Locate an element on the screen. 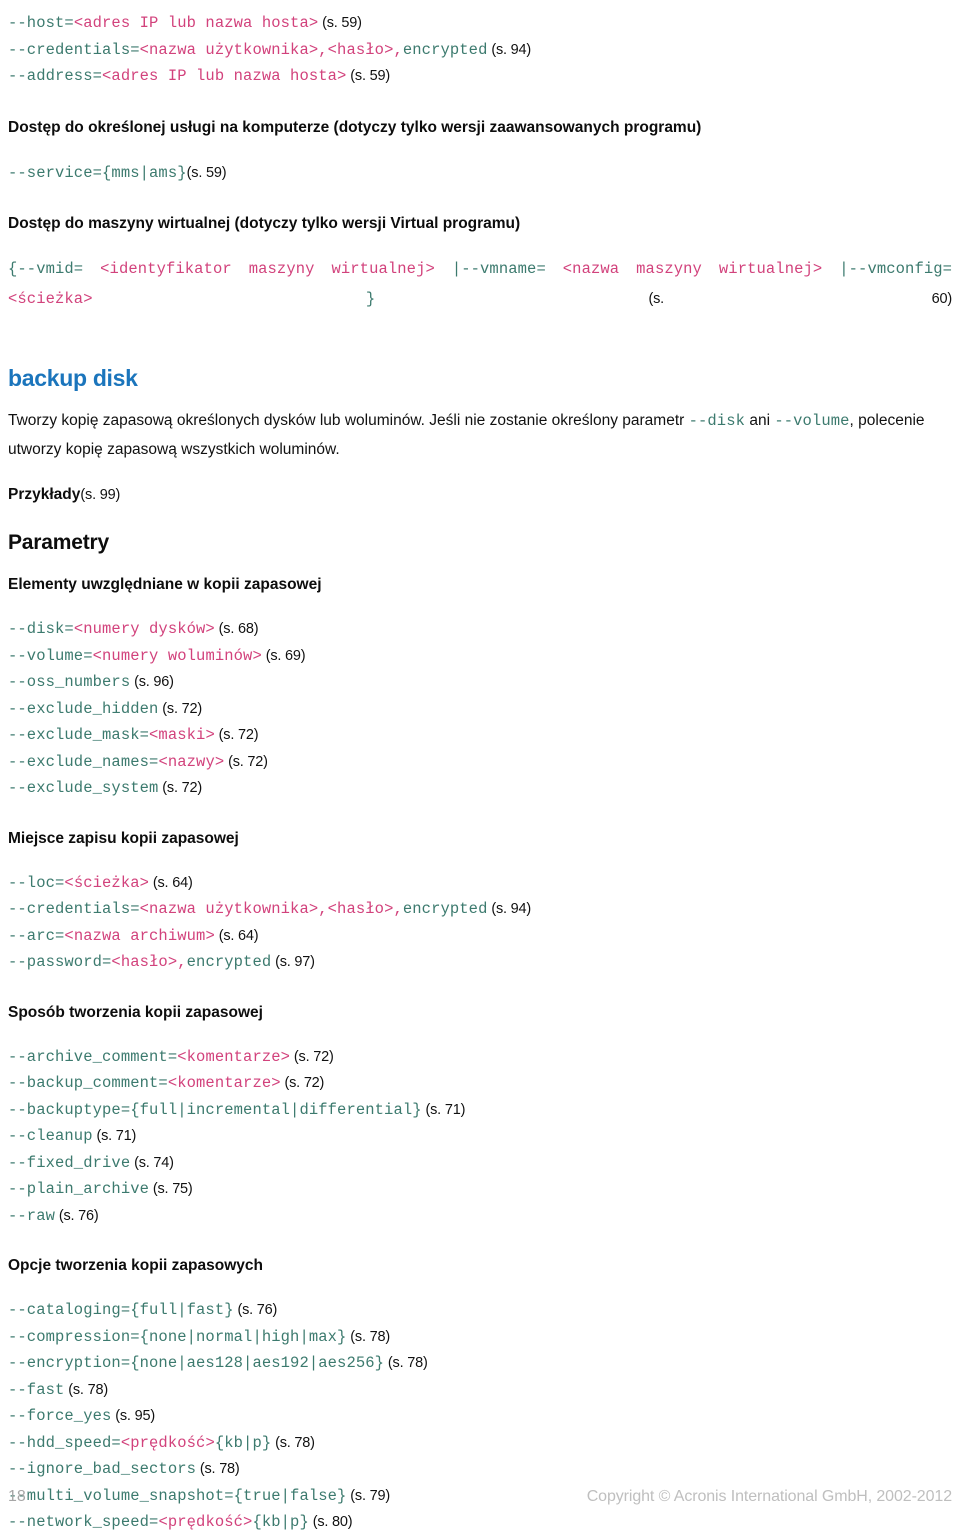 This screenshot has width=960, height=1536. parameter-flag: --raw is located at coordinates (32, 1215).